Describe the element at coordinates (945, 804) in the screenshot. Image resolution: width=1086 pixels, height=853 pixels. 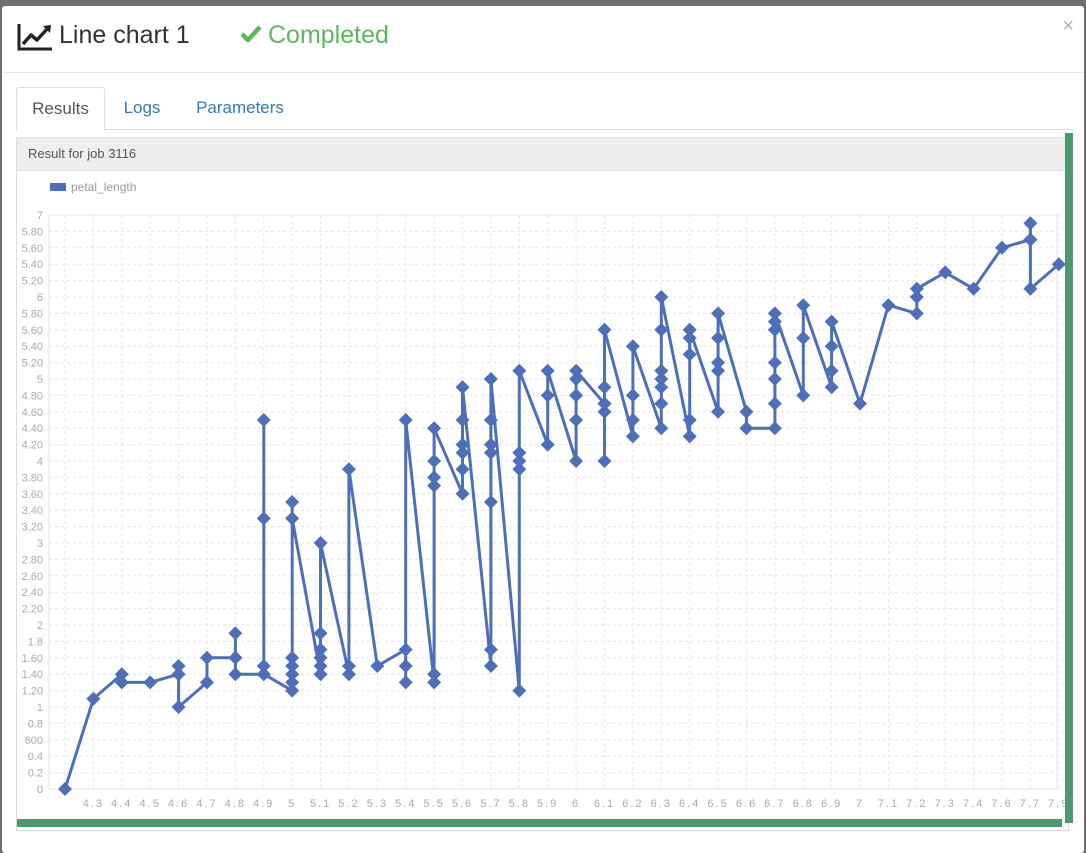
I see `x-tick-label: 7.3` at that location.